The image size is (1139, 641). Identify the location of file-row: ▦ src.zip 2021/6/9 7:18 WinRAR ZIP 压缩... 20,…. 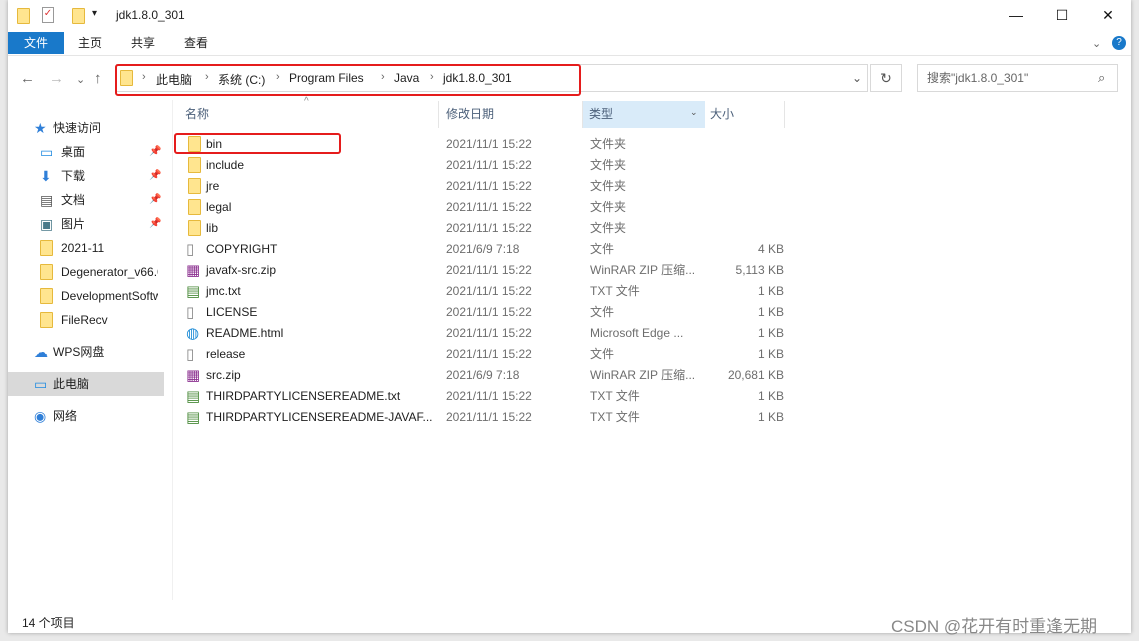
(484, 375).